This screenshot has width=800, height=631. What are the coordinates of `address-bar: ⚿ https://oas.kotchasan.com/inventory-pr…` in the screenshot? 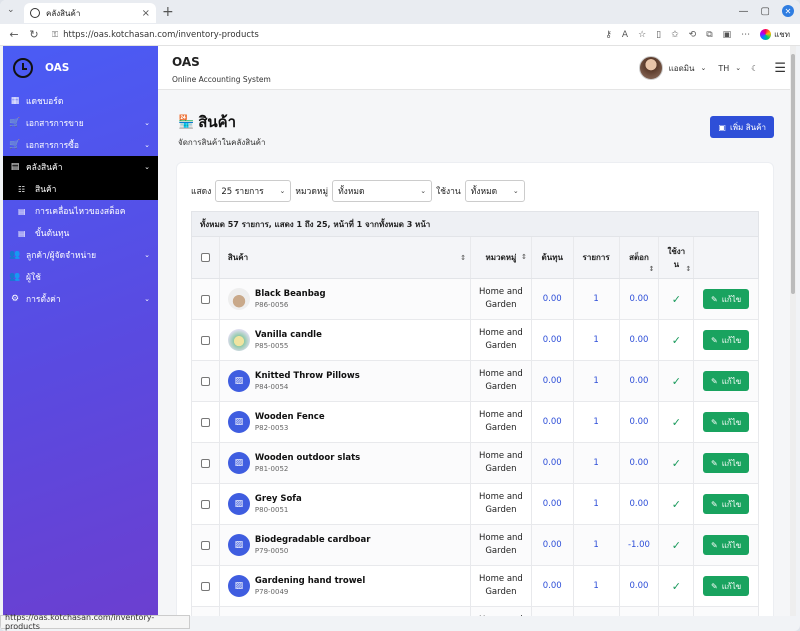 It's located at (347, 35).